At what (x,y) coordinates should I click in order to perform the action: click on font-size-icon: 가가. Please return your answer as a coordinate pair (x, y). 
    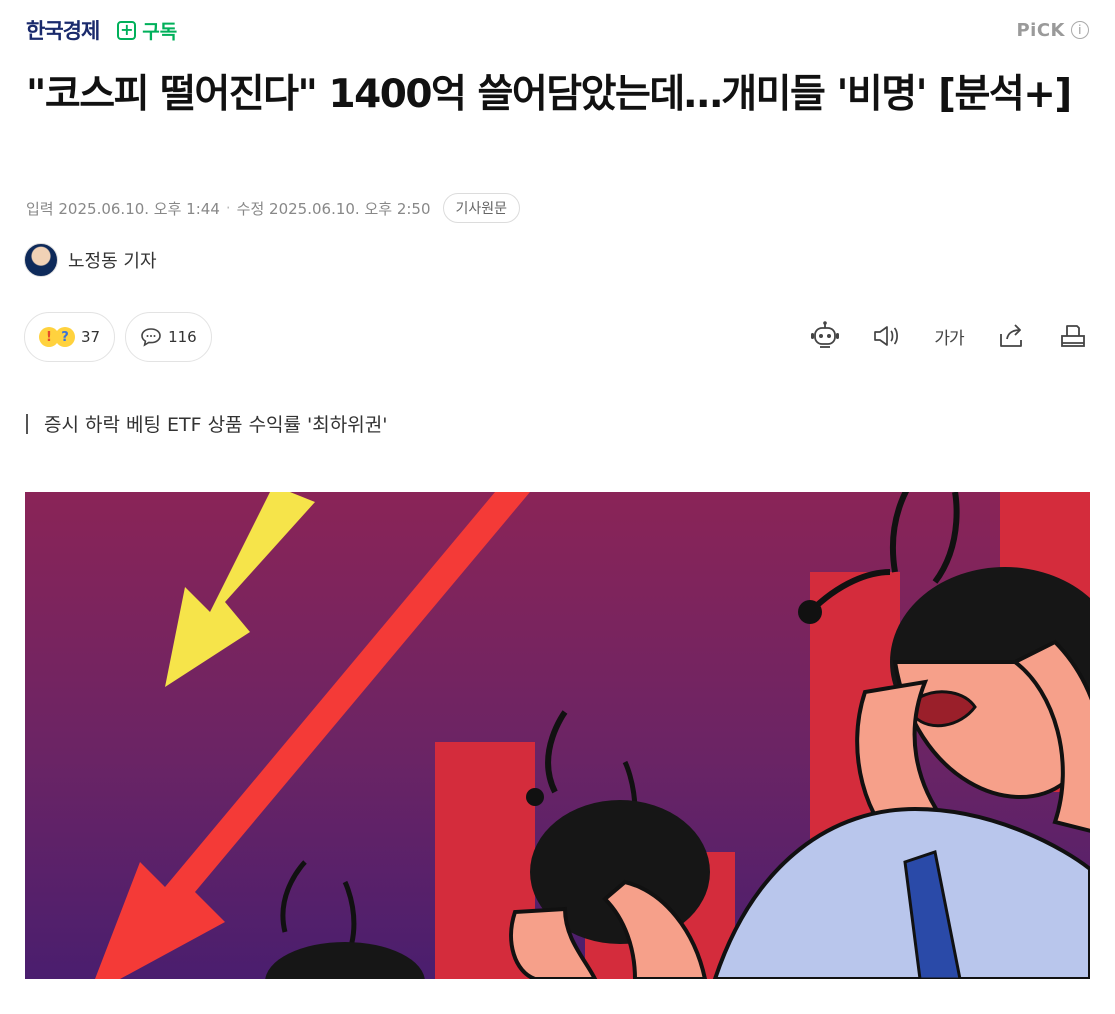
    Looking at the image, I should click on (949, 336).